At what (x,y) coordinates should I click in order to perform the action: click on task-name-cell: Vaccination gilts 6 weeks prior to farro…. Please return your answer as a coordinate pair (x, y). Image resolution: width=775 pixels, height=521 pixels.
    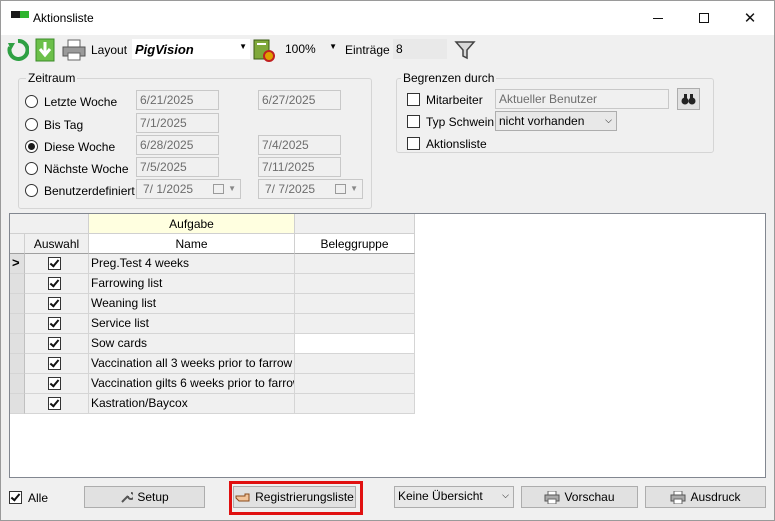
    Looking at the image, I should click on (192, 384).